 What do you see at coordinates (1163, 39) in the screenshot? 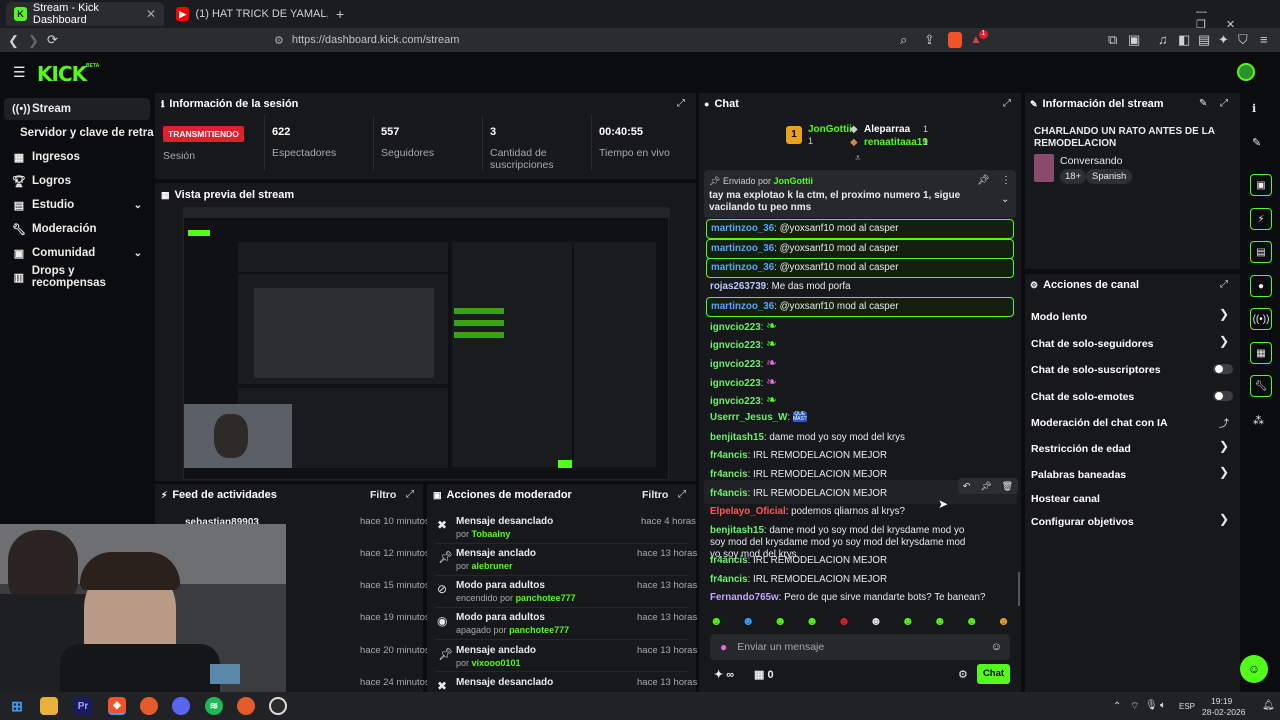
I see `music-icon: ♫` at bounding box center [1163, 39].